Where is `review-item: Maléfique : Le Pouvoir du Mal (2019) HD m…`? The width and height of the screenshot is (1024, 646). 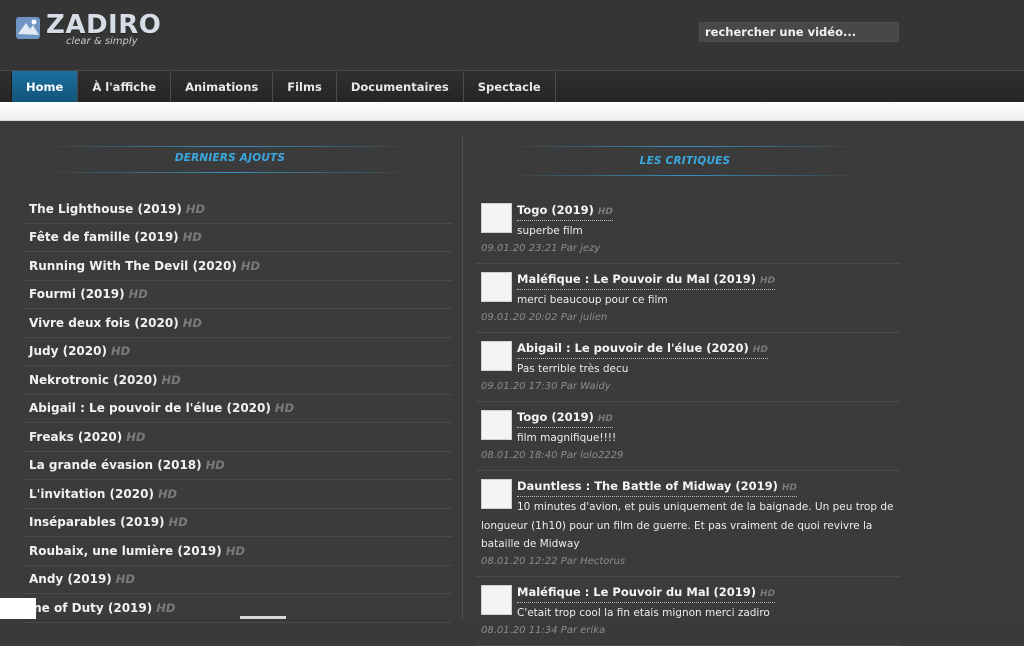 review-item: Maléfique : Le Pouvoir du Mal (2019) HD m… is located at coordinates (688, 298).